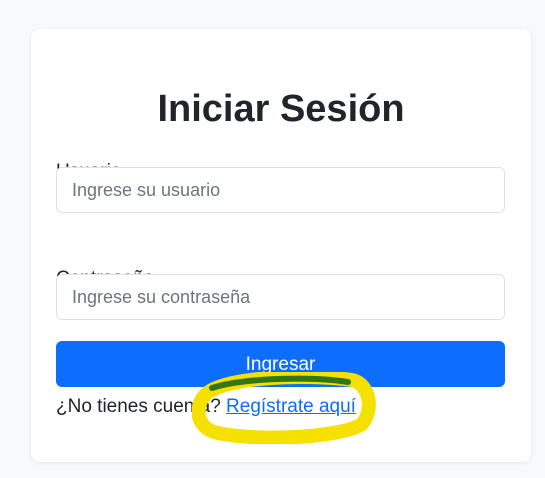 This screenshot has width=545, height=478. What do you see at coordinates (281, 109) in the screenshot?
I see `page-title: Iniciar Sesión` at bounding box center [281, 109].